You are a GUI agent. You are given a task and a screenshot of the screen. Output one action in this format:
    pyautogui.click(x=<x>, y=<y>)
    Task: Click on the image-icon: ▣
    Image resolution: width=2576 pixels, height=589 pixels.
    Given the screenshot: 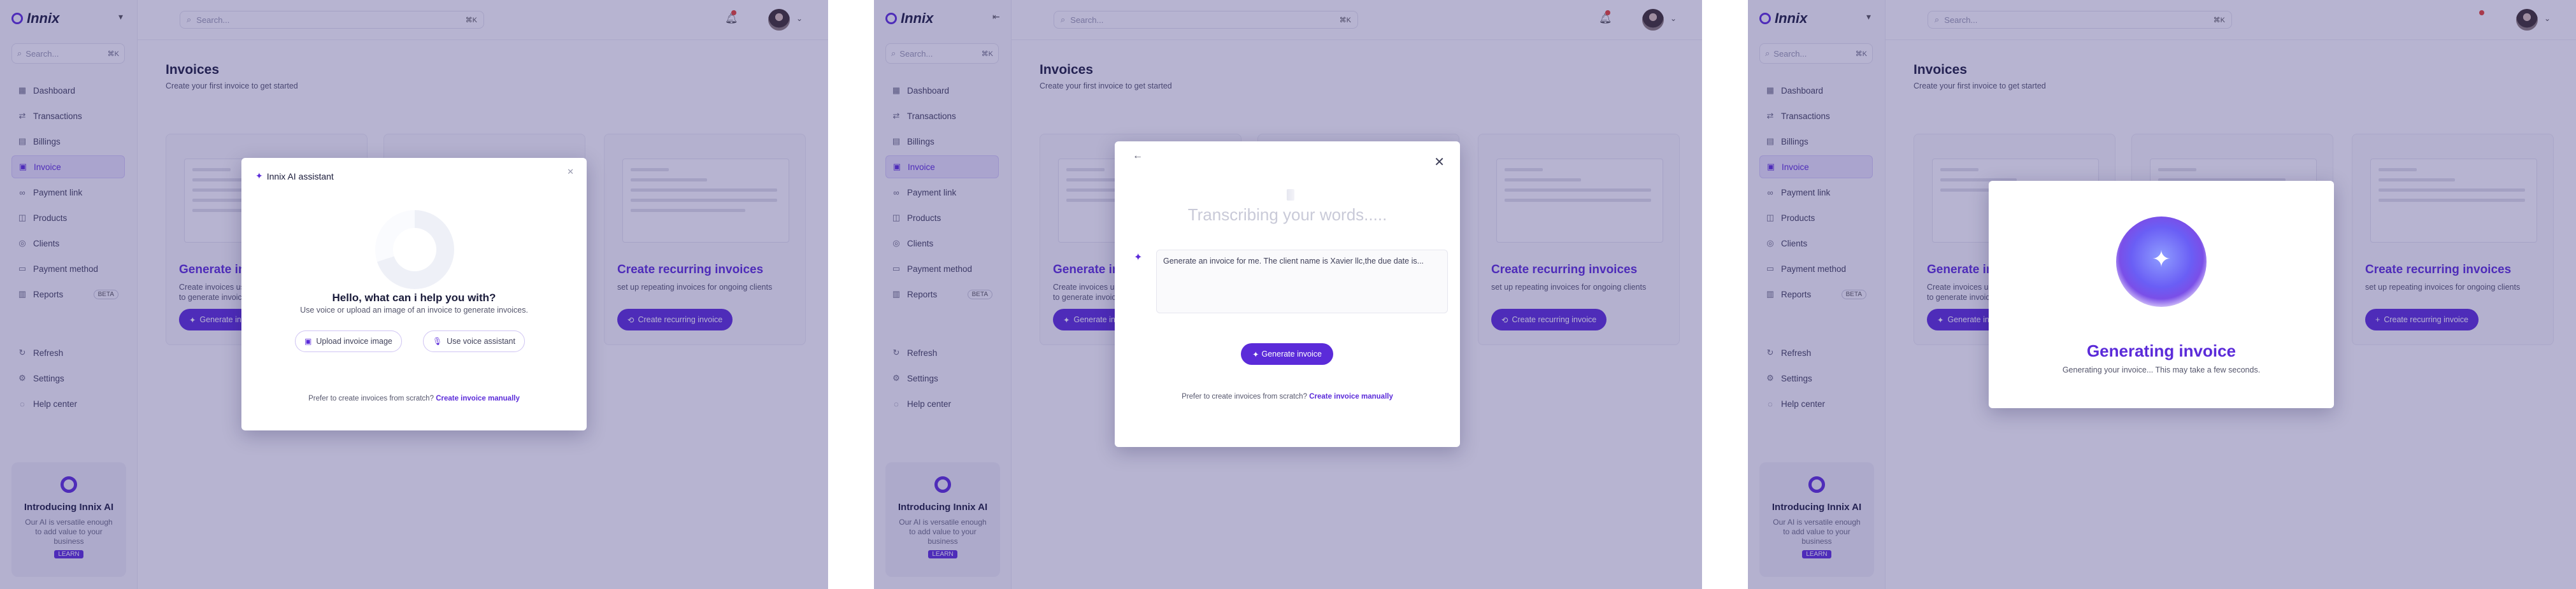 What is the action you would take?
    pyautogui.click(x=308, y=341)
    